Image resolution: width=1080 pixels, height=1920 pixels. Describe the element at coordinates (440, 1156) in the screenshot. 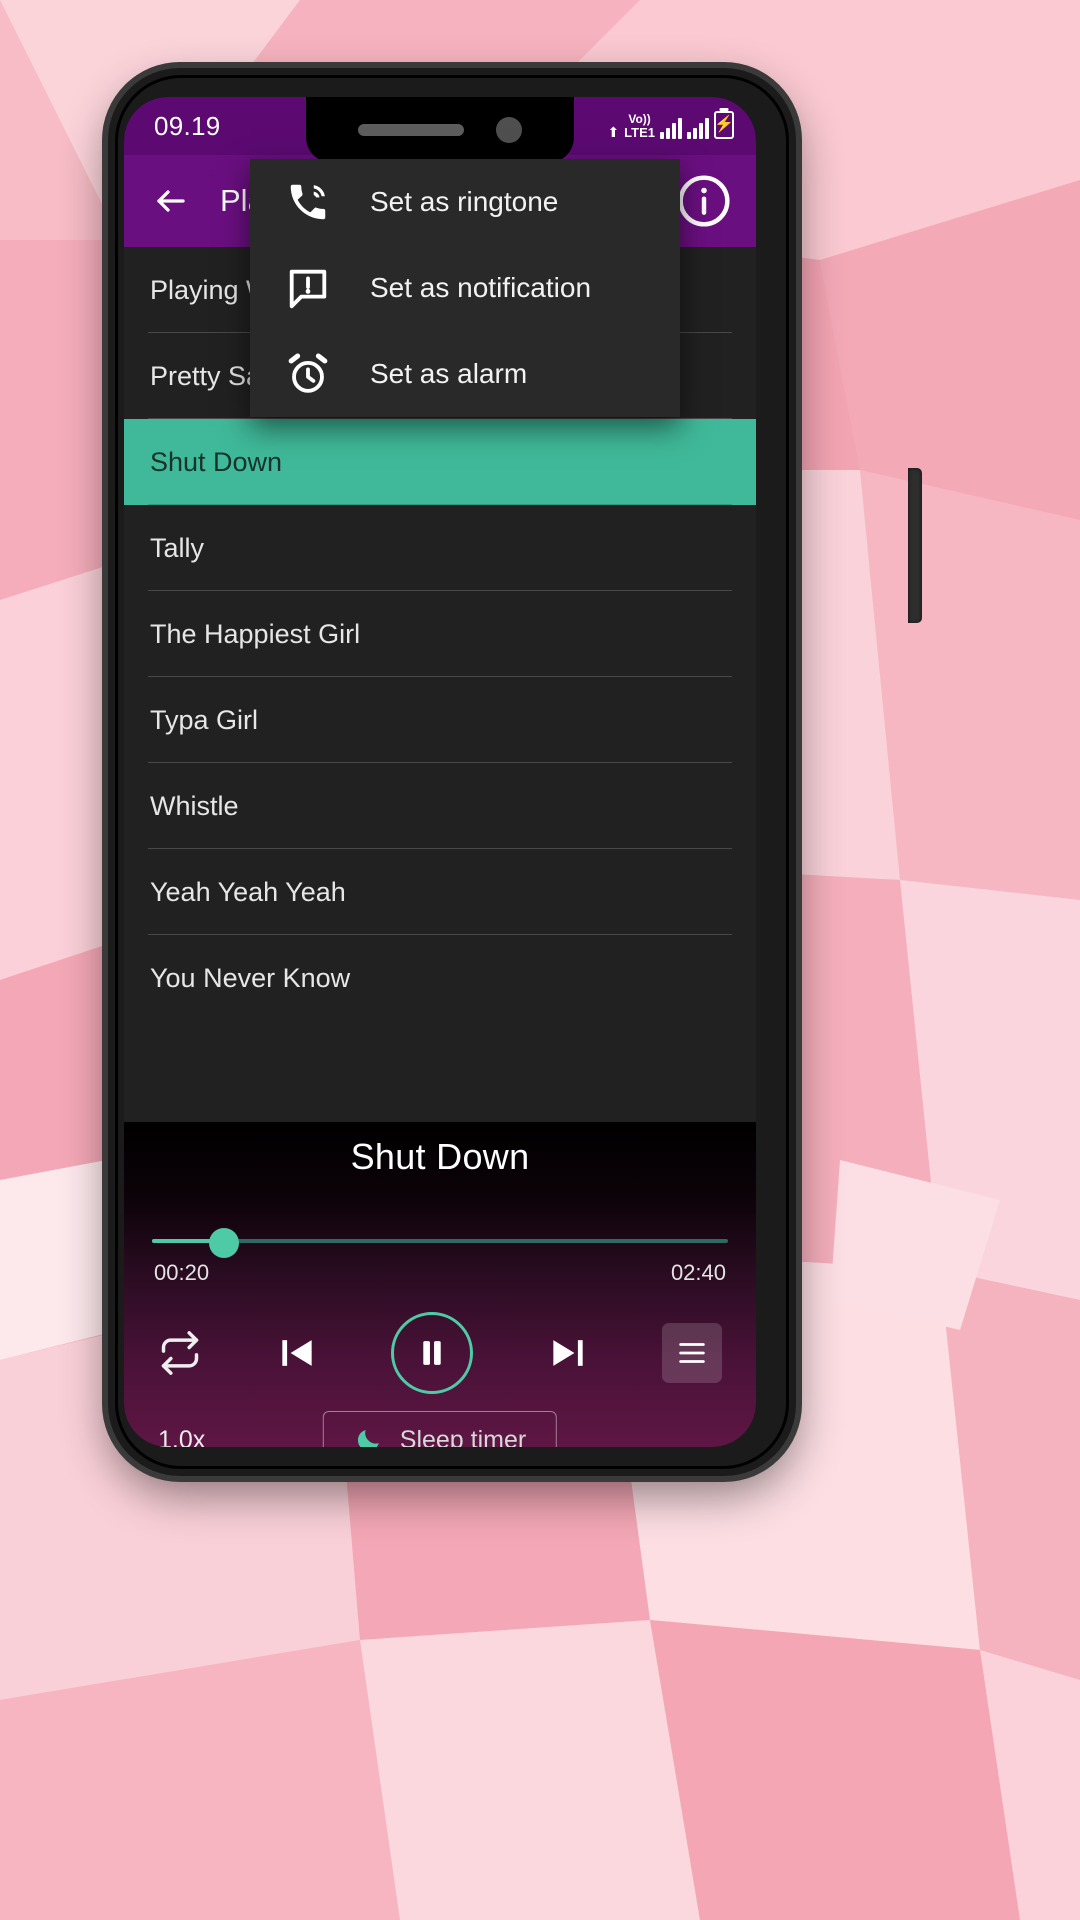

I see `now-playing-title: Shut Down` at that location.